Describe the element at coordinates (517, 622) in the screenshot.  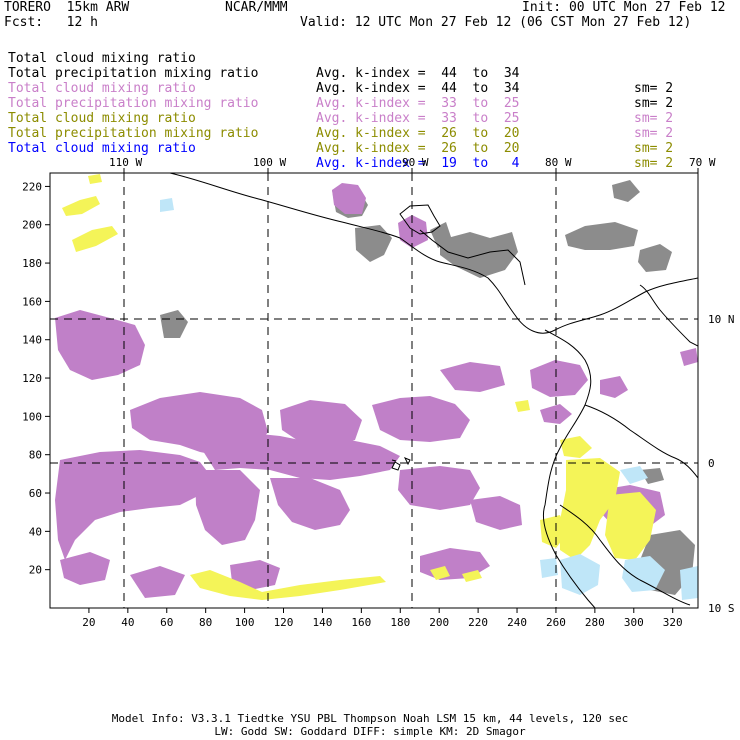
I see `x-tick-label: 240` at that location.